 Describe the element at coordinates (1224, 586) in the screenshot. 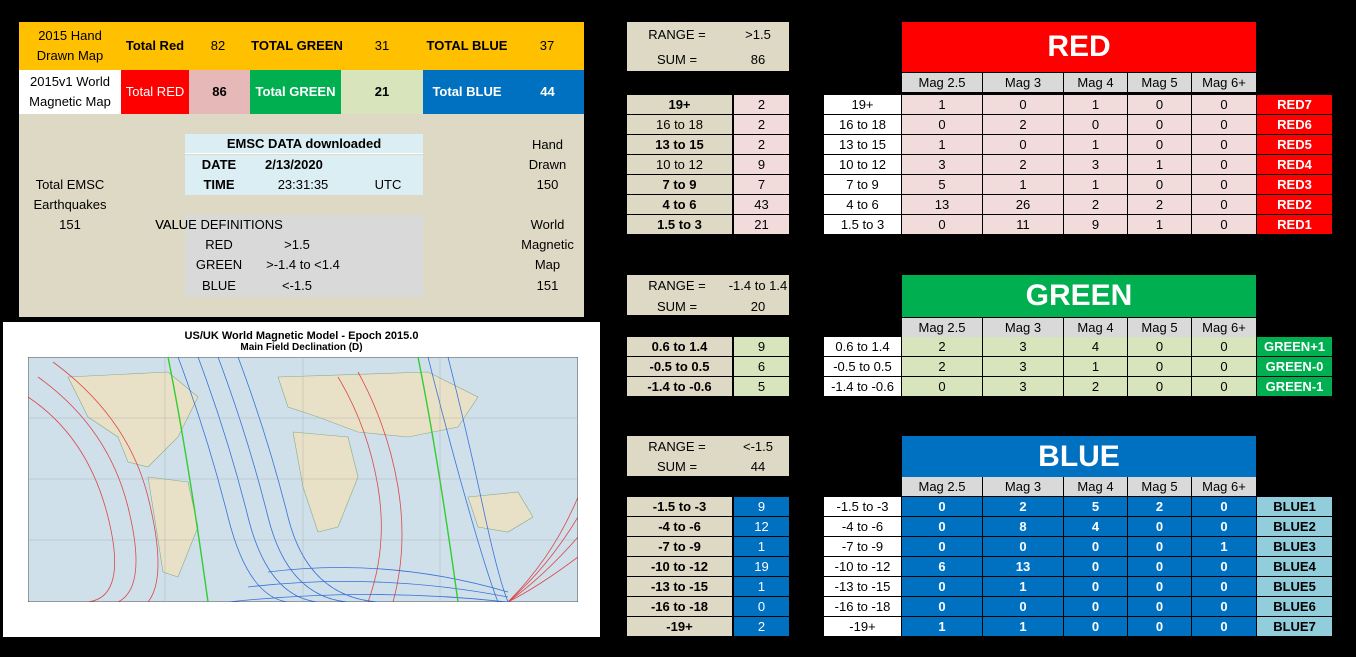

I see `blue-mag-4-4: 0` at that location.